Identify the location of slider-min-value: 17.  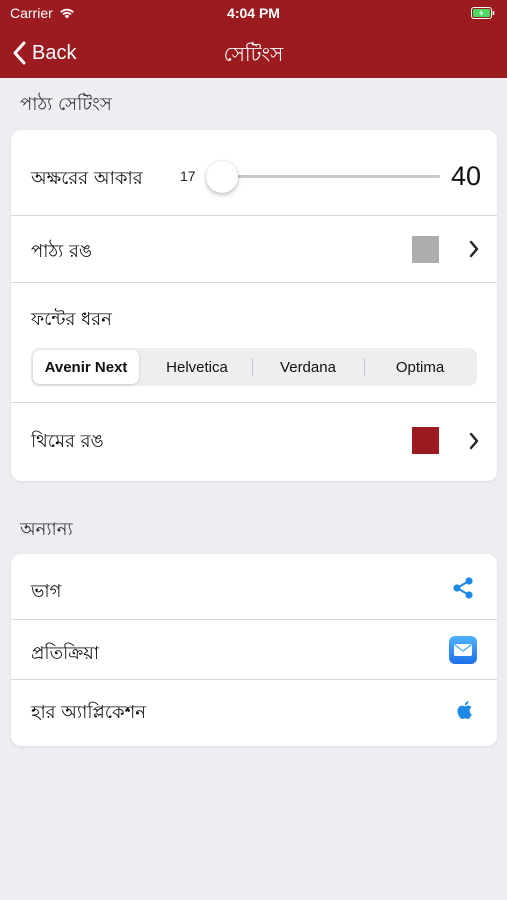
(188, 176).